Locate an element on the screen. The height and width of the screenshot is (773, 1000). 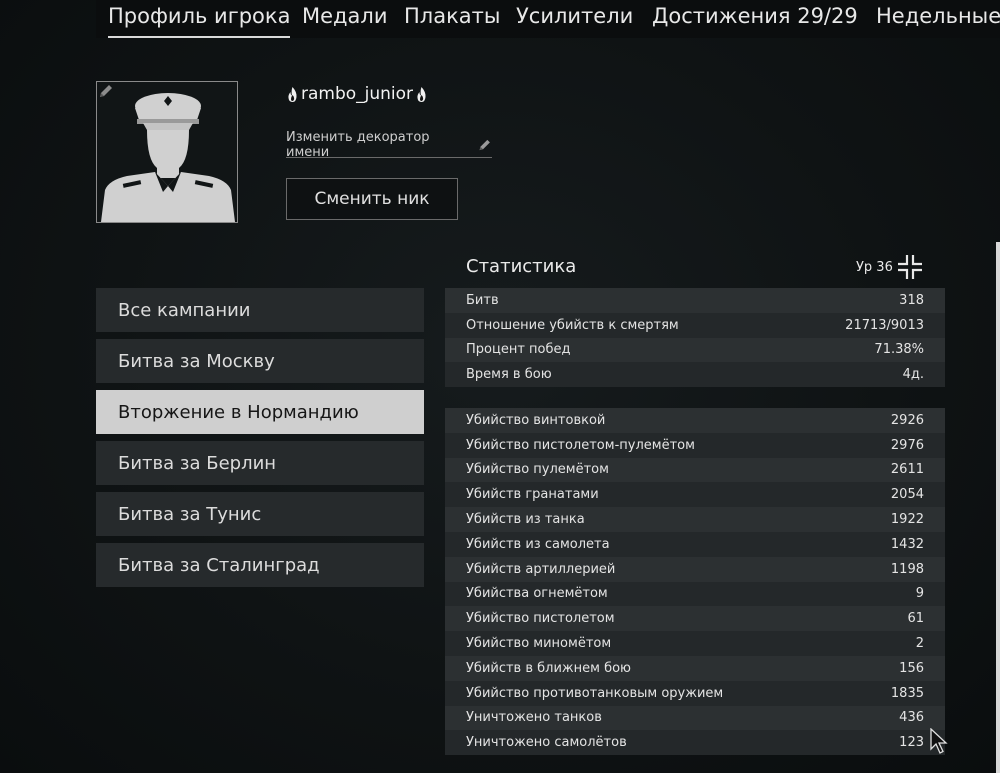
campaign-item-berlin: Битва за Берлин is located at coordinates (260, 463).